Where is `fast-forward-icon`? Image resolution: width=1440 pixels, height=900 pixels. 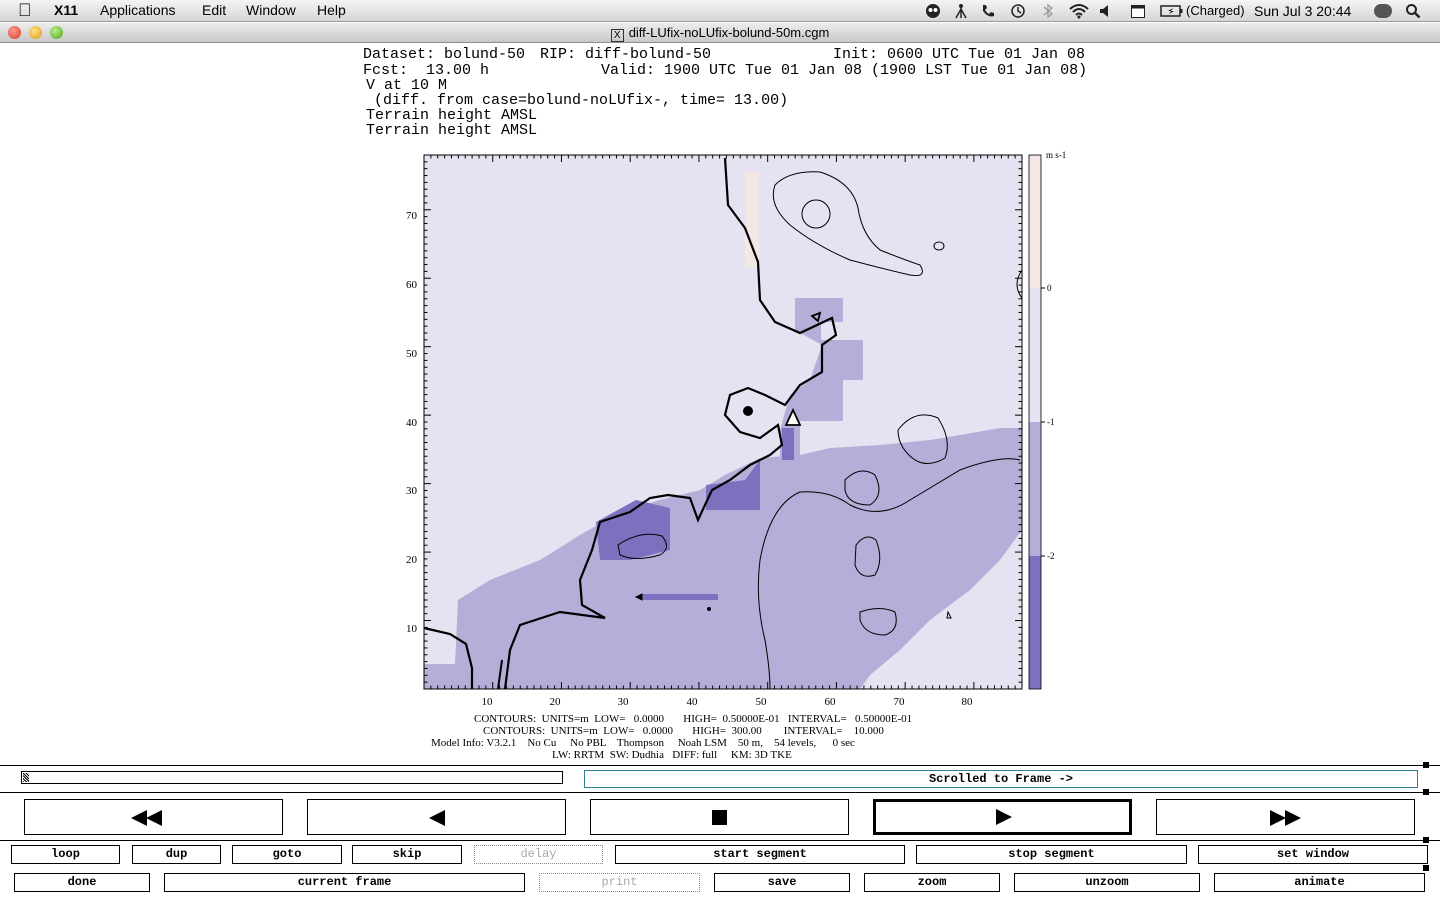
fast-forward-icon is located at coordinates (1285, 818).